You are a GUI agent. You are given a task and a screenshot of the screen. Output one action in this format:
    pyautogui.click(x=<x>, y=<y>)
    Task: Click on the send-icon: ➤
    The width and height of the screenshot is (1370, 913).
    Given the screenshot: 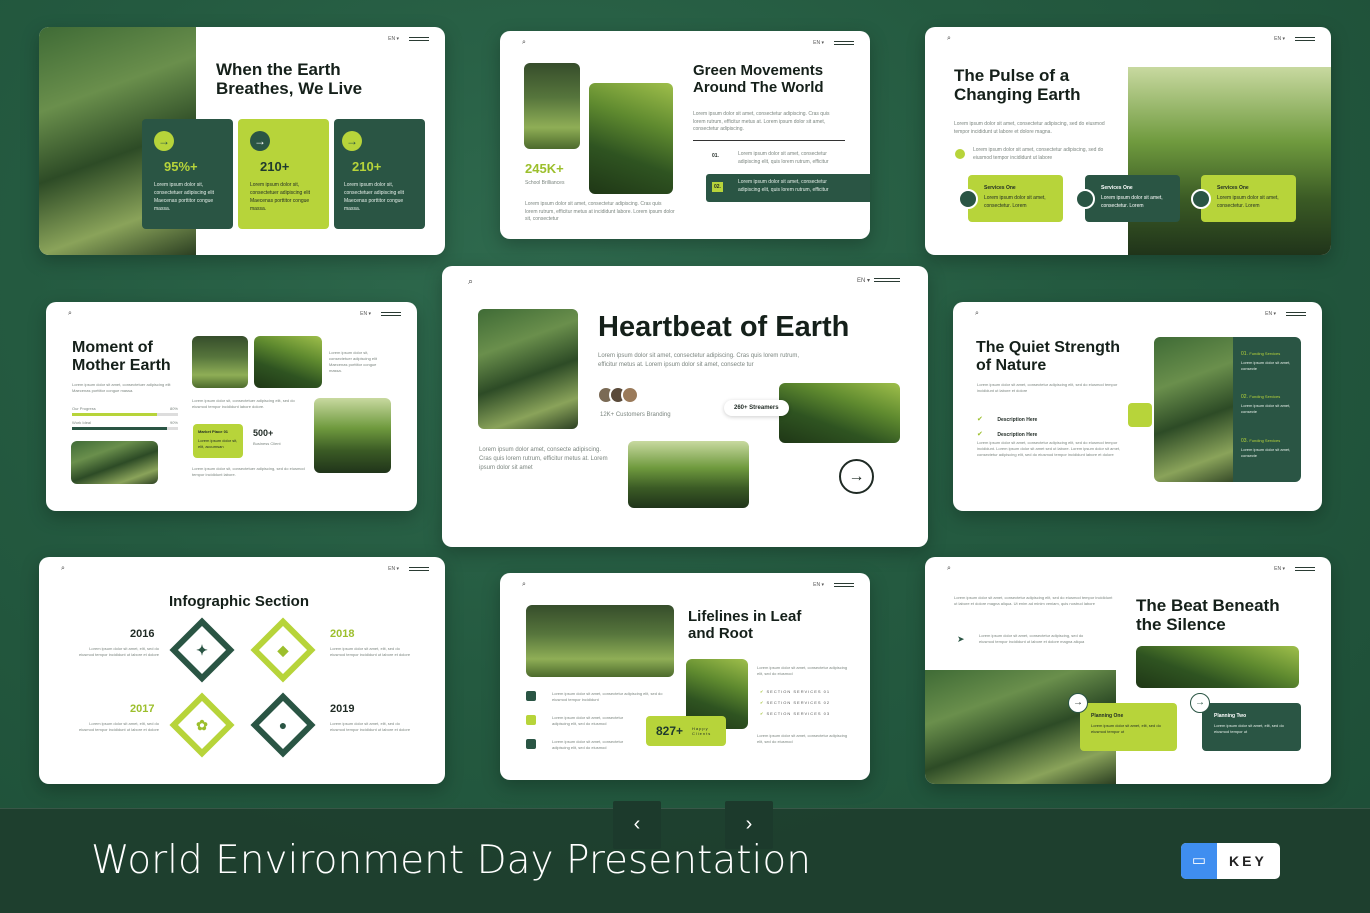 What is the action you would take?
    pyautogui.click(x=961, y=639)
    